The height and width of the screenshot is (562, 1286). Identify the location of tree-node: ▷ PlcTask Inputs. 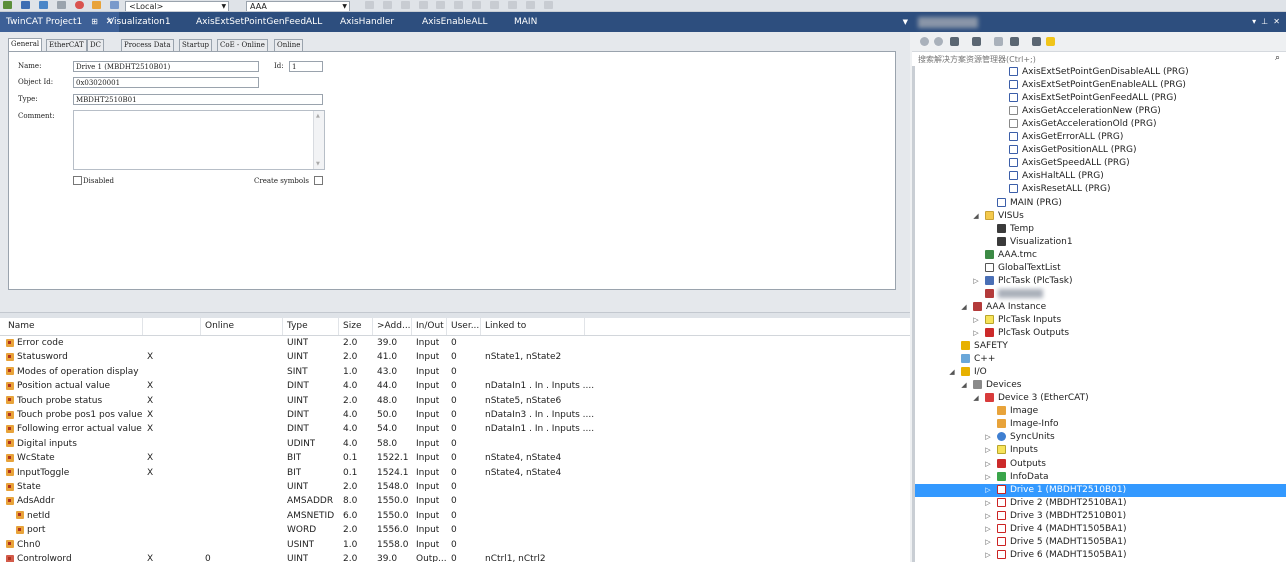
(1017, 320).